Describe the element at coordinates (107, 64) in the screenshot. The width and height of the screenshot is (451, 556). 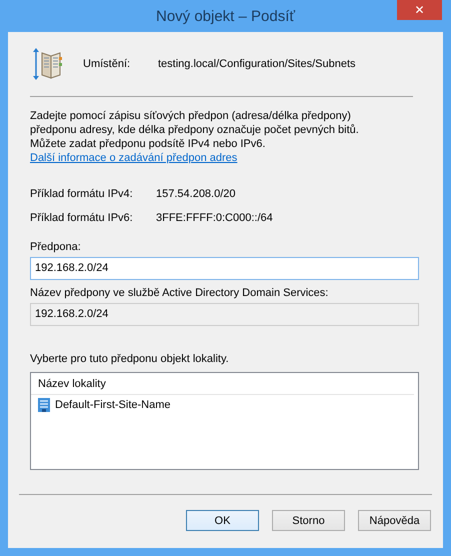
I see `location-label: Umístění:` at that location.